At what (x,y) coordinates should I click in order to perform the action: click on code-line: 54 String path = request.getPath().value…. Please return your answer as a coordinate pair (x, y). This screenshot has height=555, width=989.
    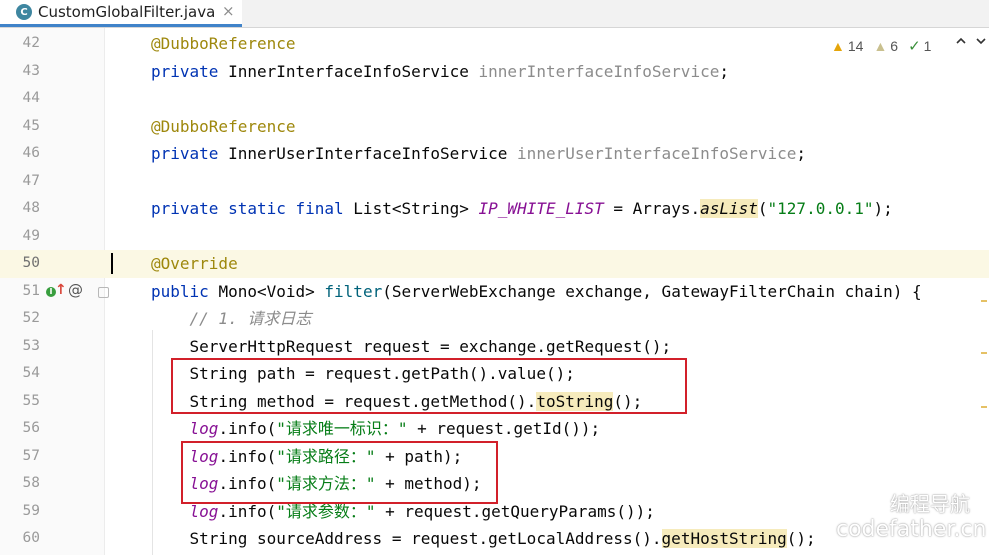
    Looking at the image, I should click on (494, 374).